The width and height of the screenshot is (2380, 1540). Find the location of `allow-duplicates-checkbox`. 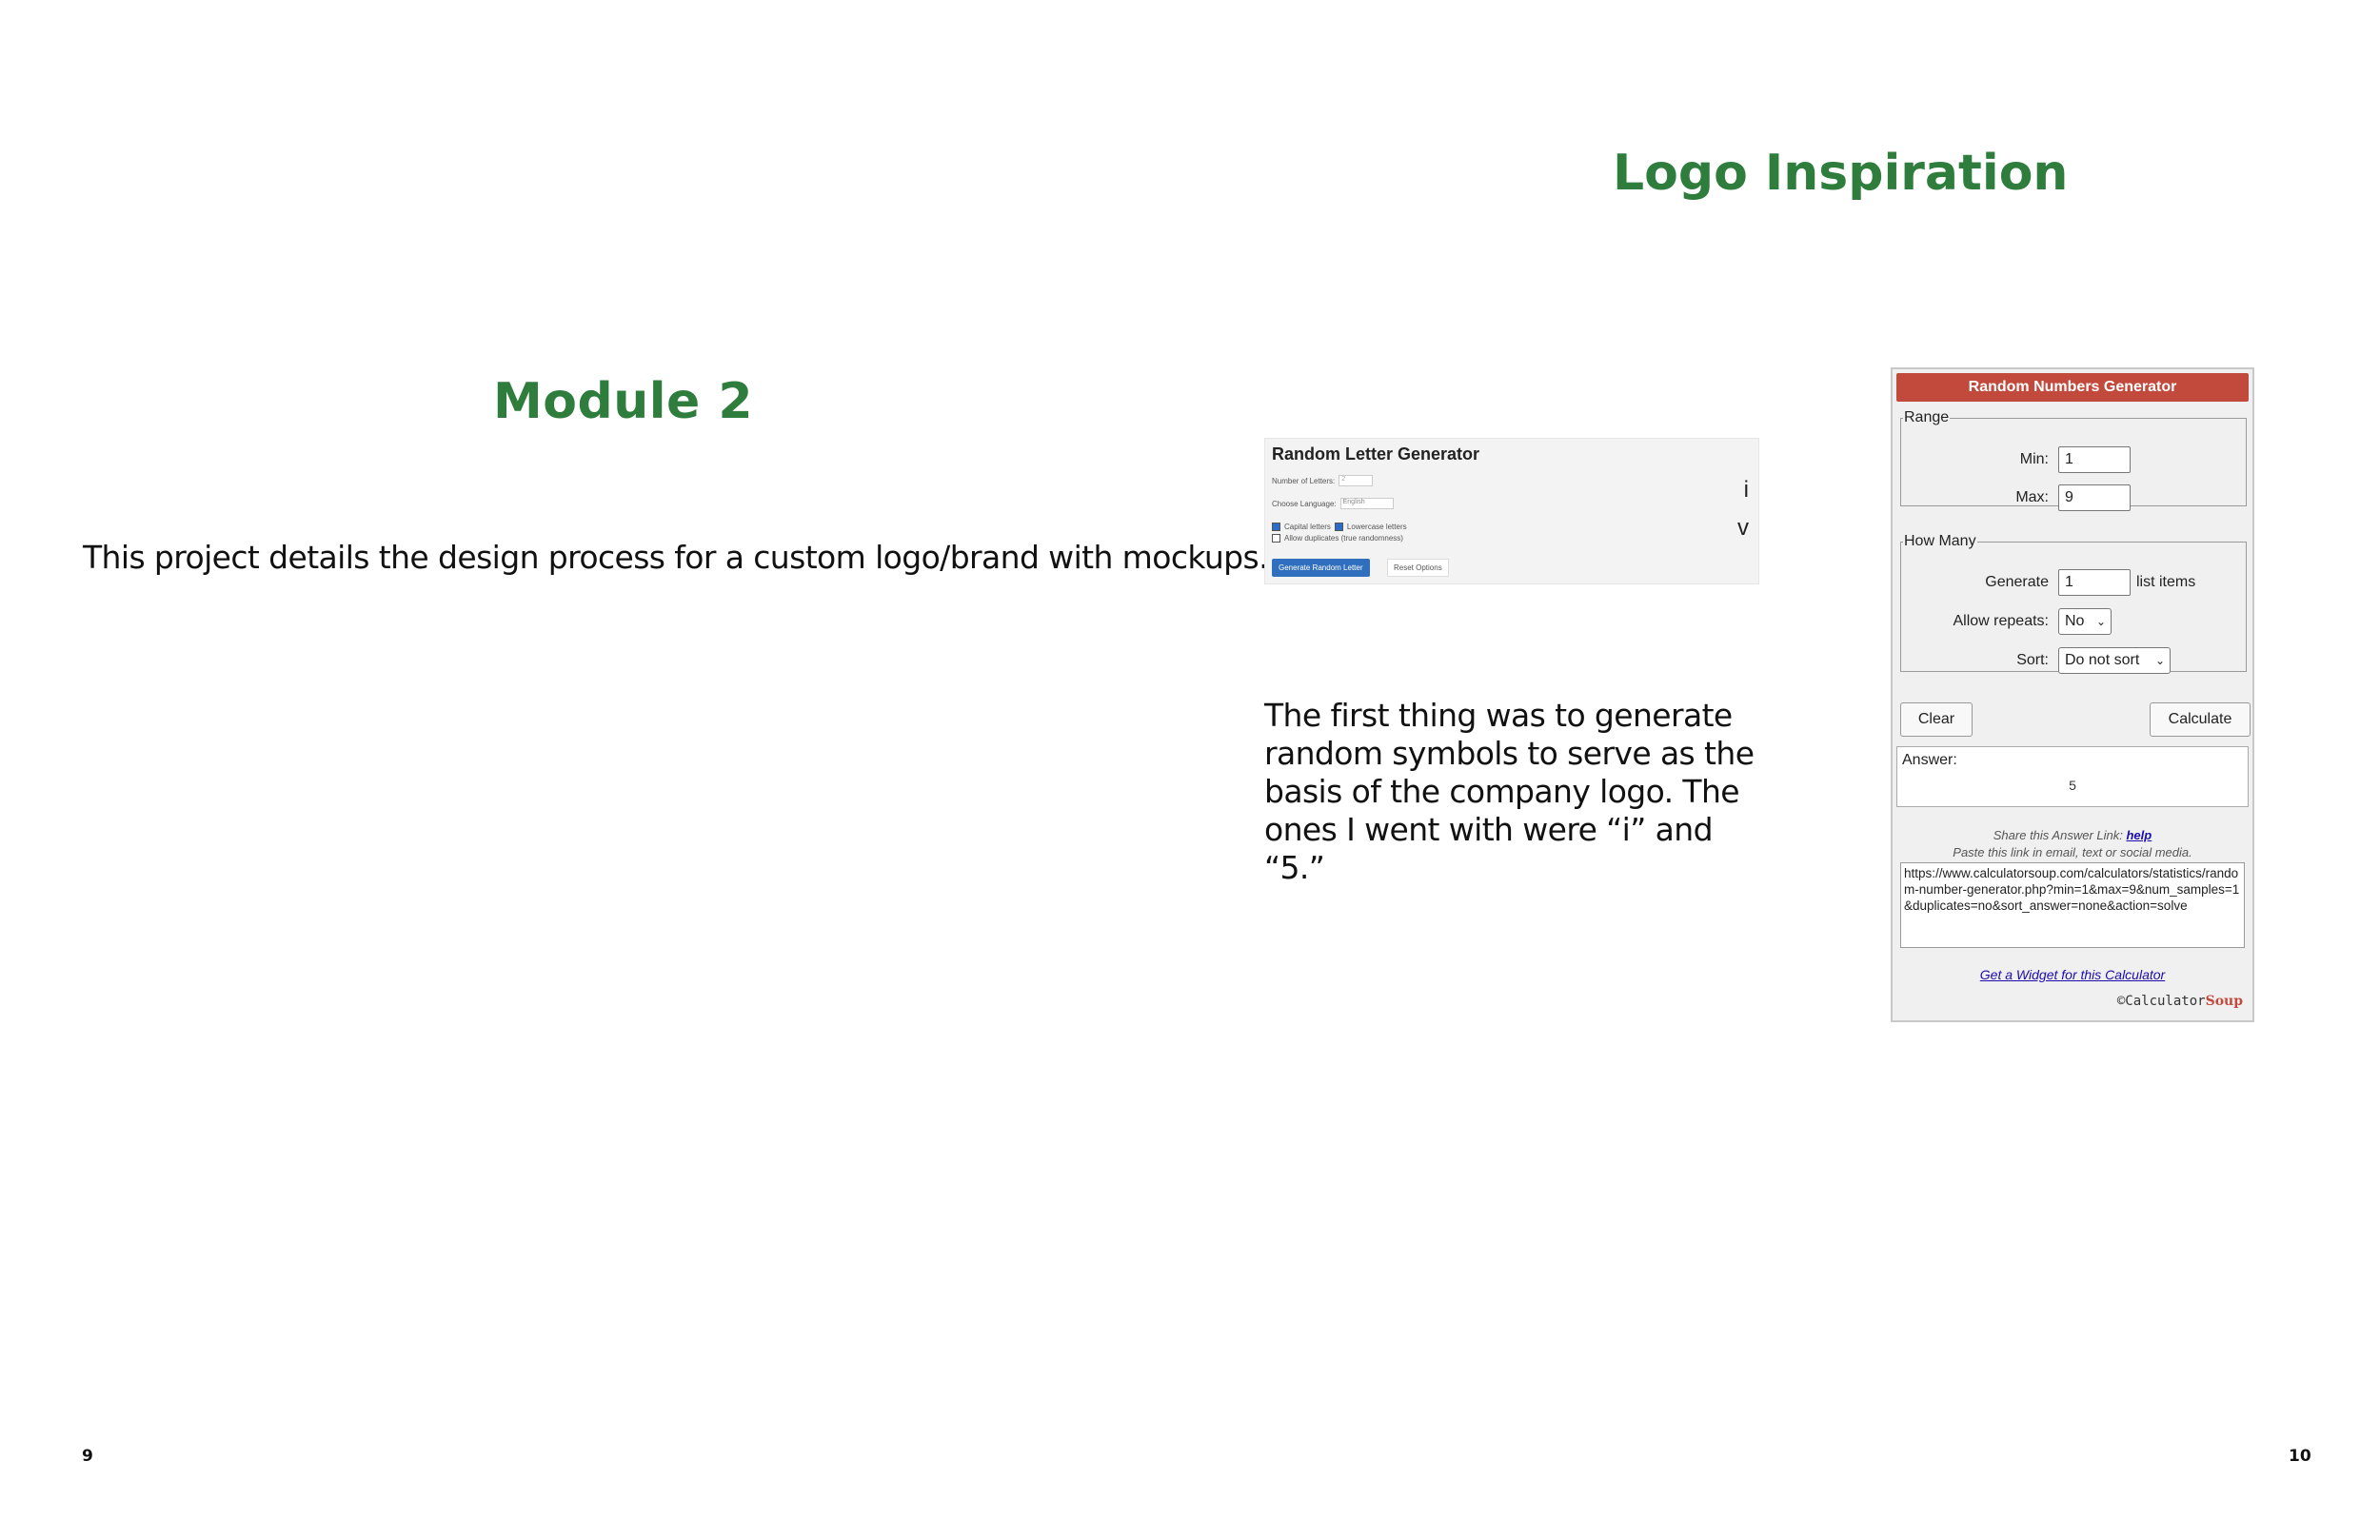

allow-duplicates-checkbox is located at coordinates (1276, 538).